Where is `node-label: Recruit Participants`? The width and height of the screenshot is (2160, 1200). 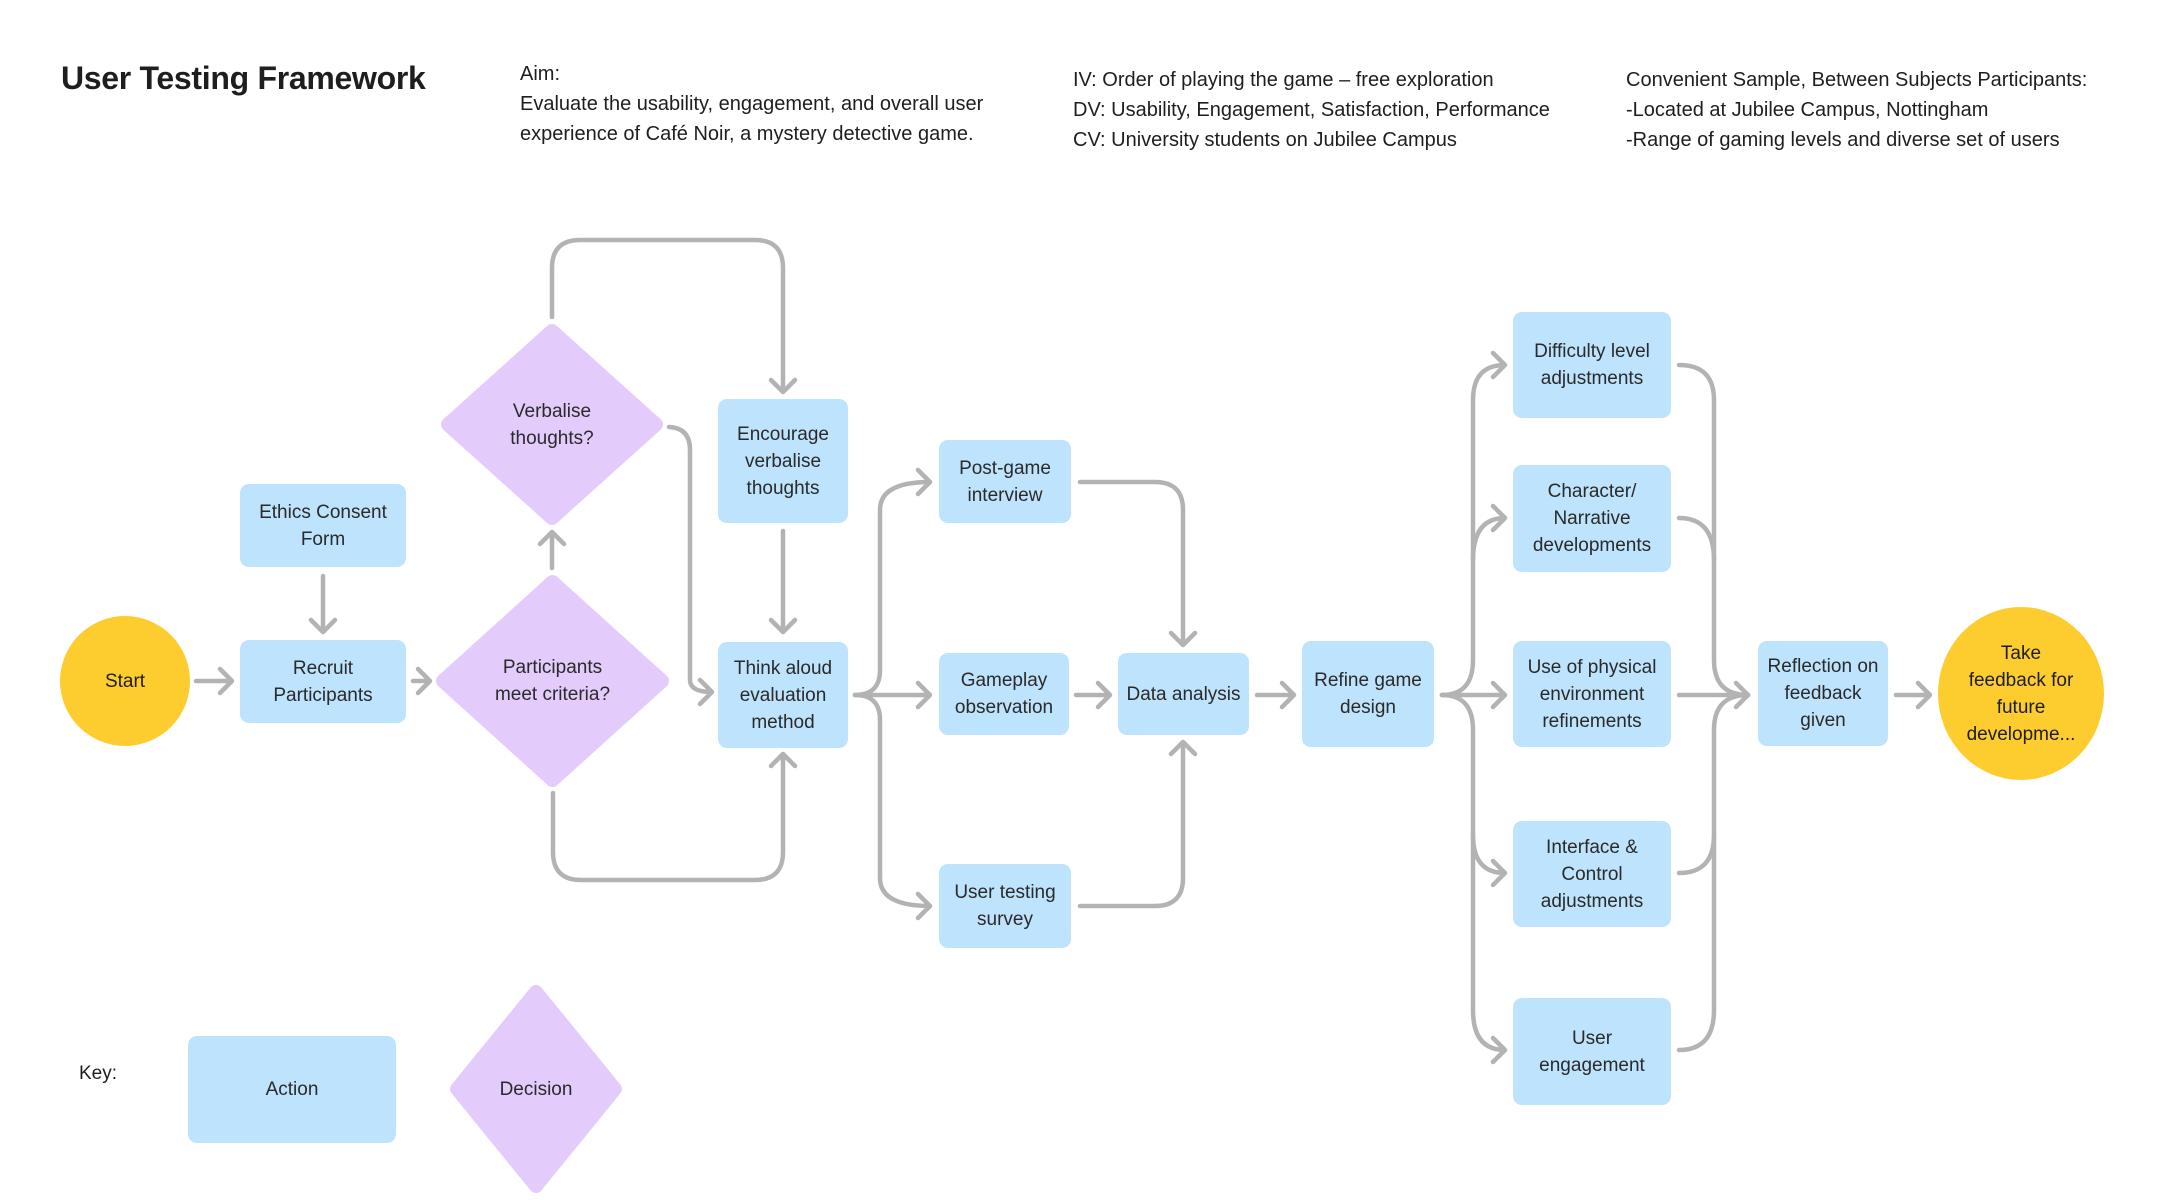
node-label: Recruit Participants is located at coordinates (323, 681).